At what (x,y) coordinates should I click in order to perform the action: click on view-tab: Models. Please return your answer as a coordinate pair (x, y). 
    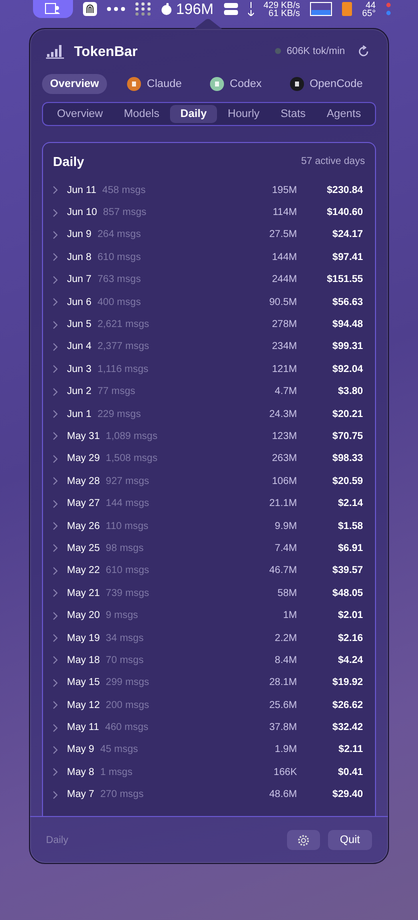
    Looking at the image, I should click on (142, 114).